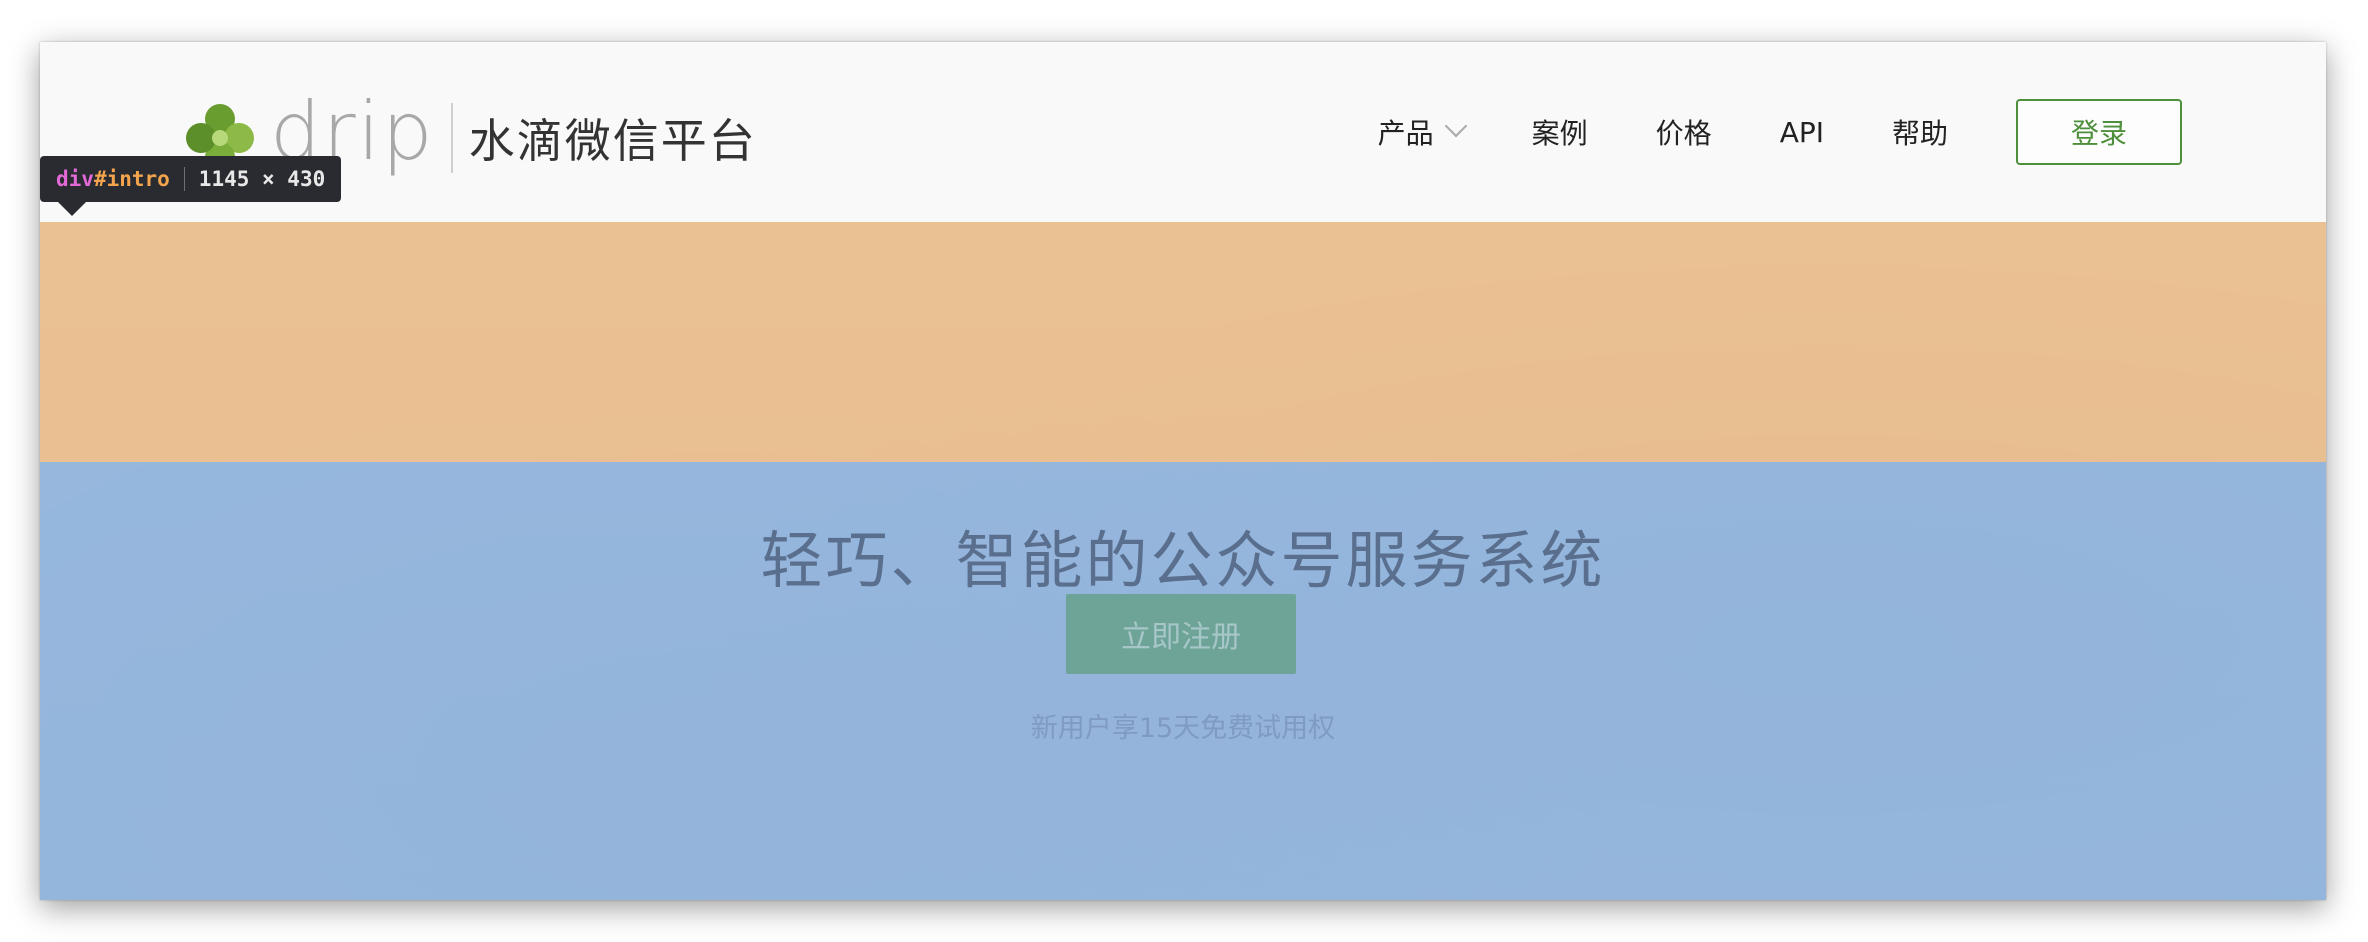  I want to click on nav-item-help: 帮助, so click(1920, 132).